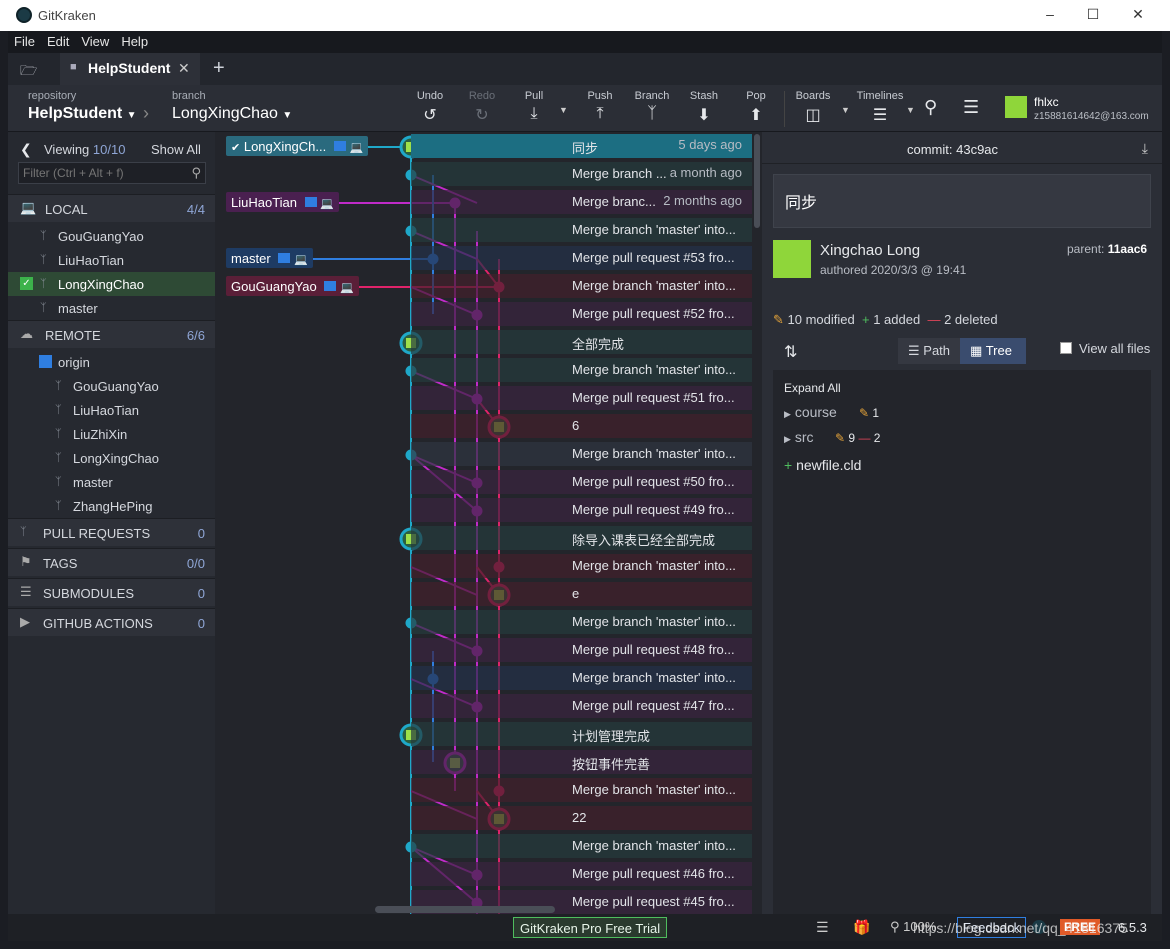 The width and height of the screenshot is (1170, 949). What do you see at coordinates (292, 286) in the screenshot?
I see `ref-gouguangyao: GouGuangYao 💻` at bounding box center [292, 286].